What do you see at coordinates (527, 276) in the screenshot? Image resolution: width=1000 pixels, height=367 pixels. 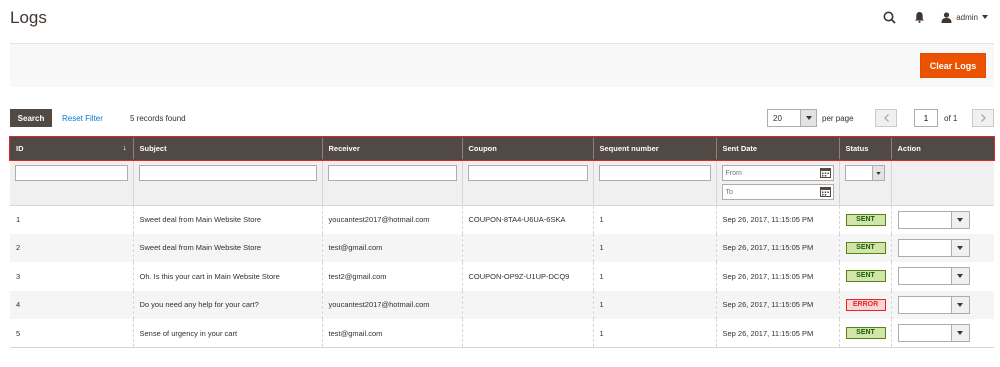 I see `cell-coupon: COUPON-OP9Z-U1UP-DCQ9` at bounding box center [527, 276].